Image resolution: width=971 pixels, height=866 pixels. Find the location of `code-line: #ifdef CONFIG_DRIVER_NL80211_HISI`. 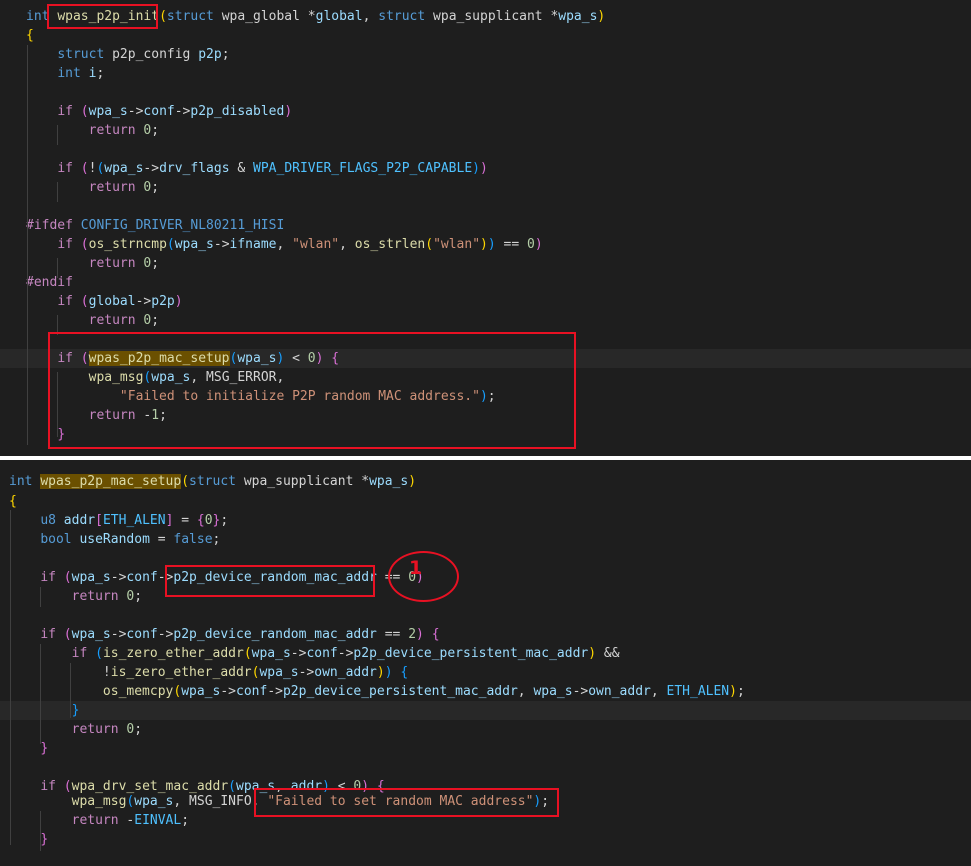

code-line: #ifdef CONFIG_DRIVER_NL80211_HISI is located at coordinates (485, 225).